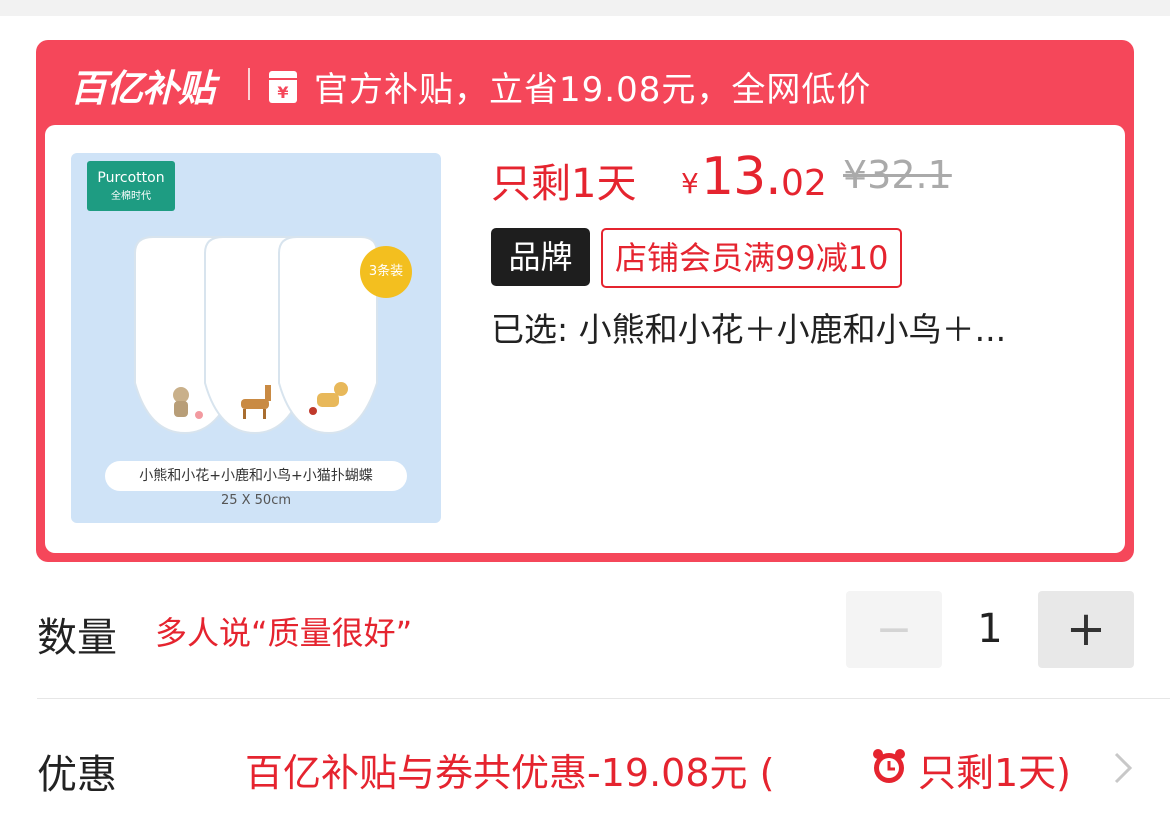 The height and width of the screenshot is (818, 1170). Describe the element at coordinates (894, 629) in the screenshot. I see `quantity-minus-button: −` at that location.